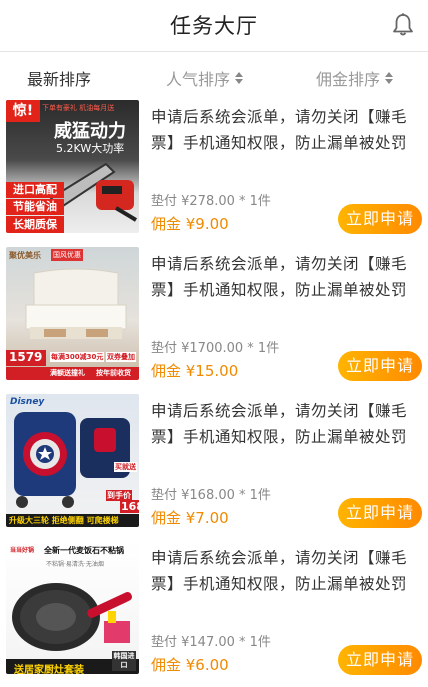  Describe the element at coordinates (190, 224) in the screenshot. I see `commission-amount: 佣金 ¥9.00` at that location.